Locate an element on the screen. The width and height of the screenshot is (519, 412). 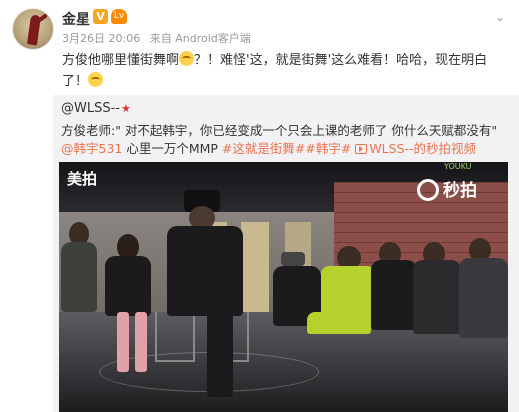
repost-text-part1: 方俊老师:" 对不起韩宇，你已经变成一个只会上课的老师了 你什么天赋都没有" is located at coordinates (279, 130).